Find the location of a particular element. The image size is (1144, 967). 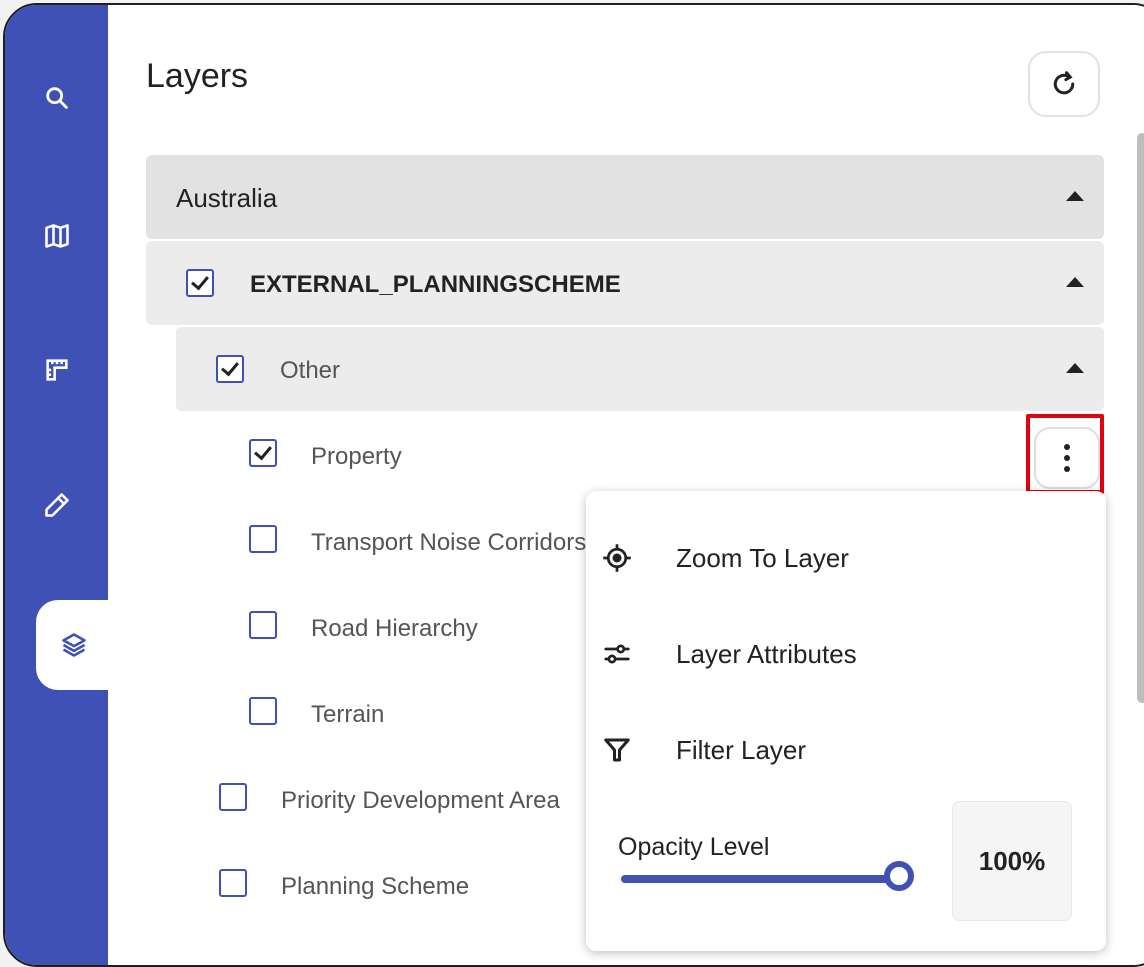

panel-title: Layers is located at coordinates (197, 76).